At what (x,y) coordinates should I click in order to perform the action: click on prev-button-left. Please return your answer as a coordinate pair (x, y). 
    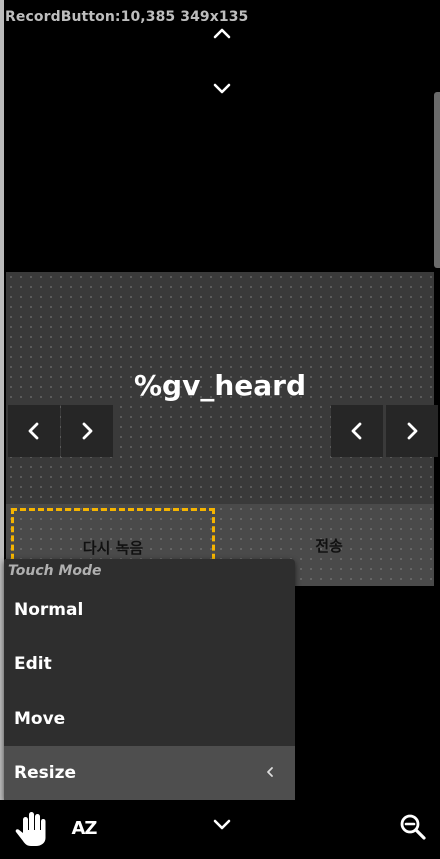
    Looking at the image, I should click on (34, 431).